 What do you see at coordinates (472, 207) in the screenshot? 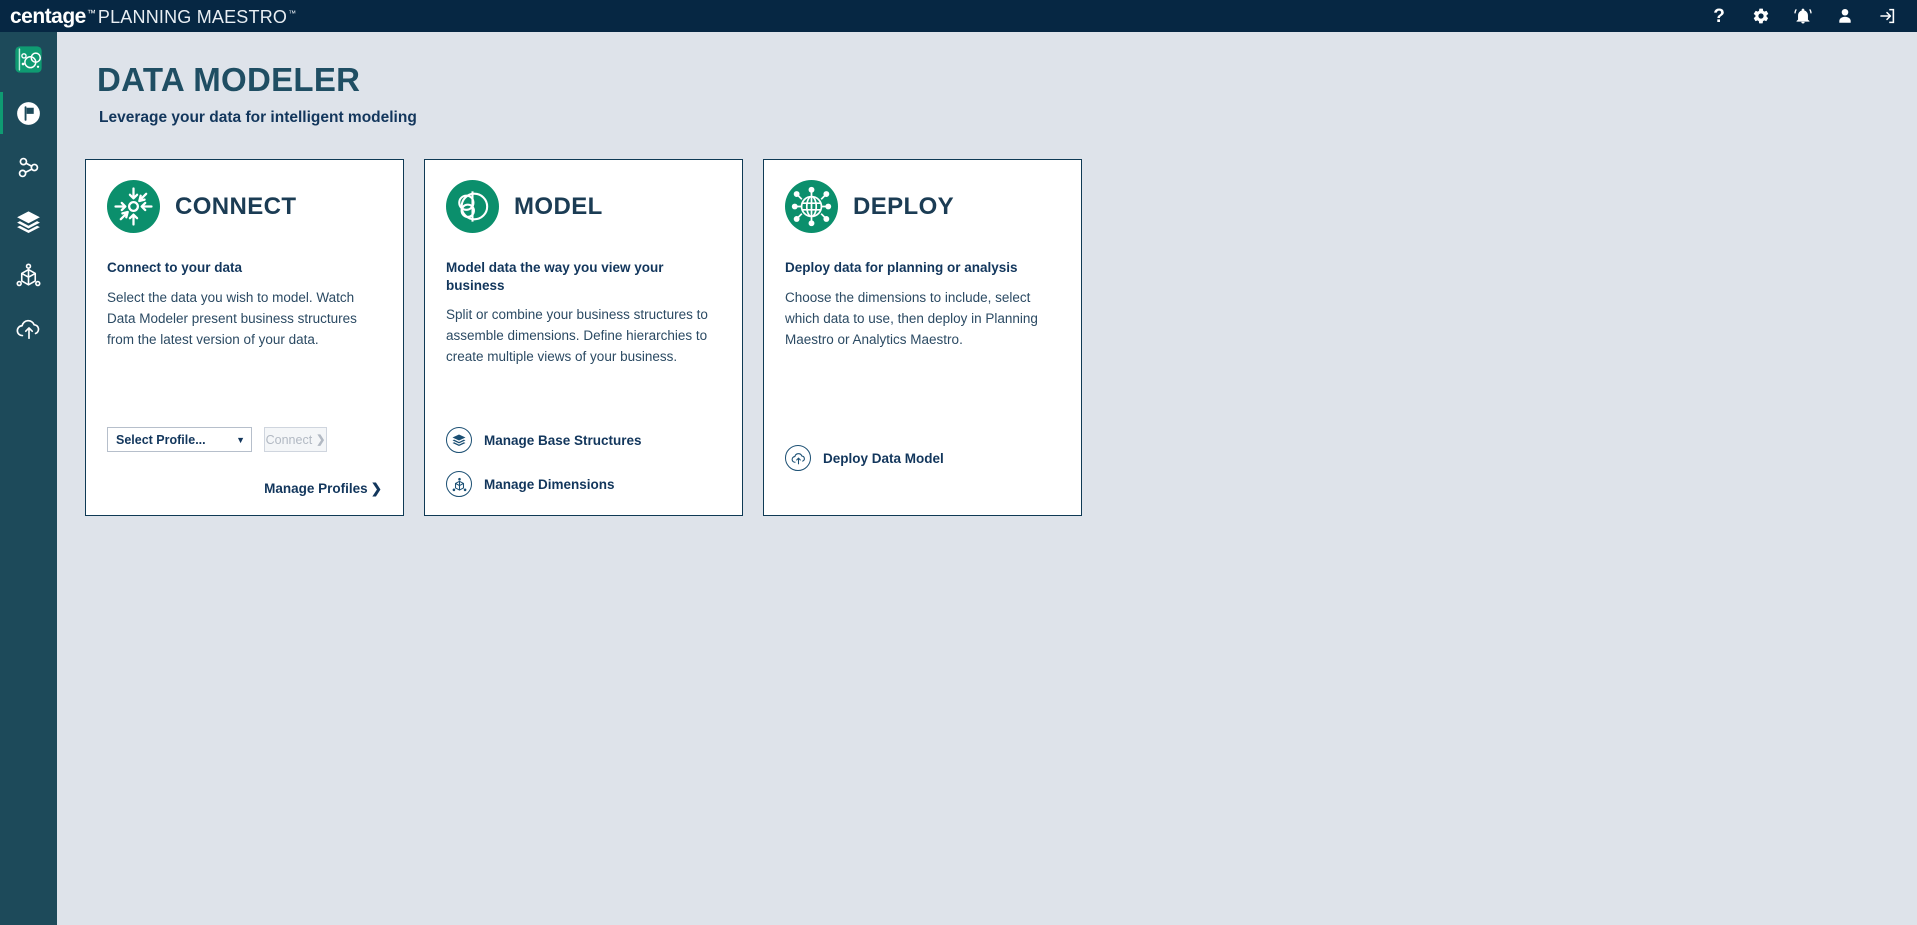
I see `model-circles-icon` at bounding box center [472, 207].